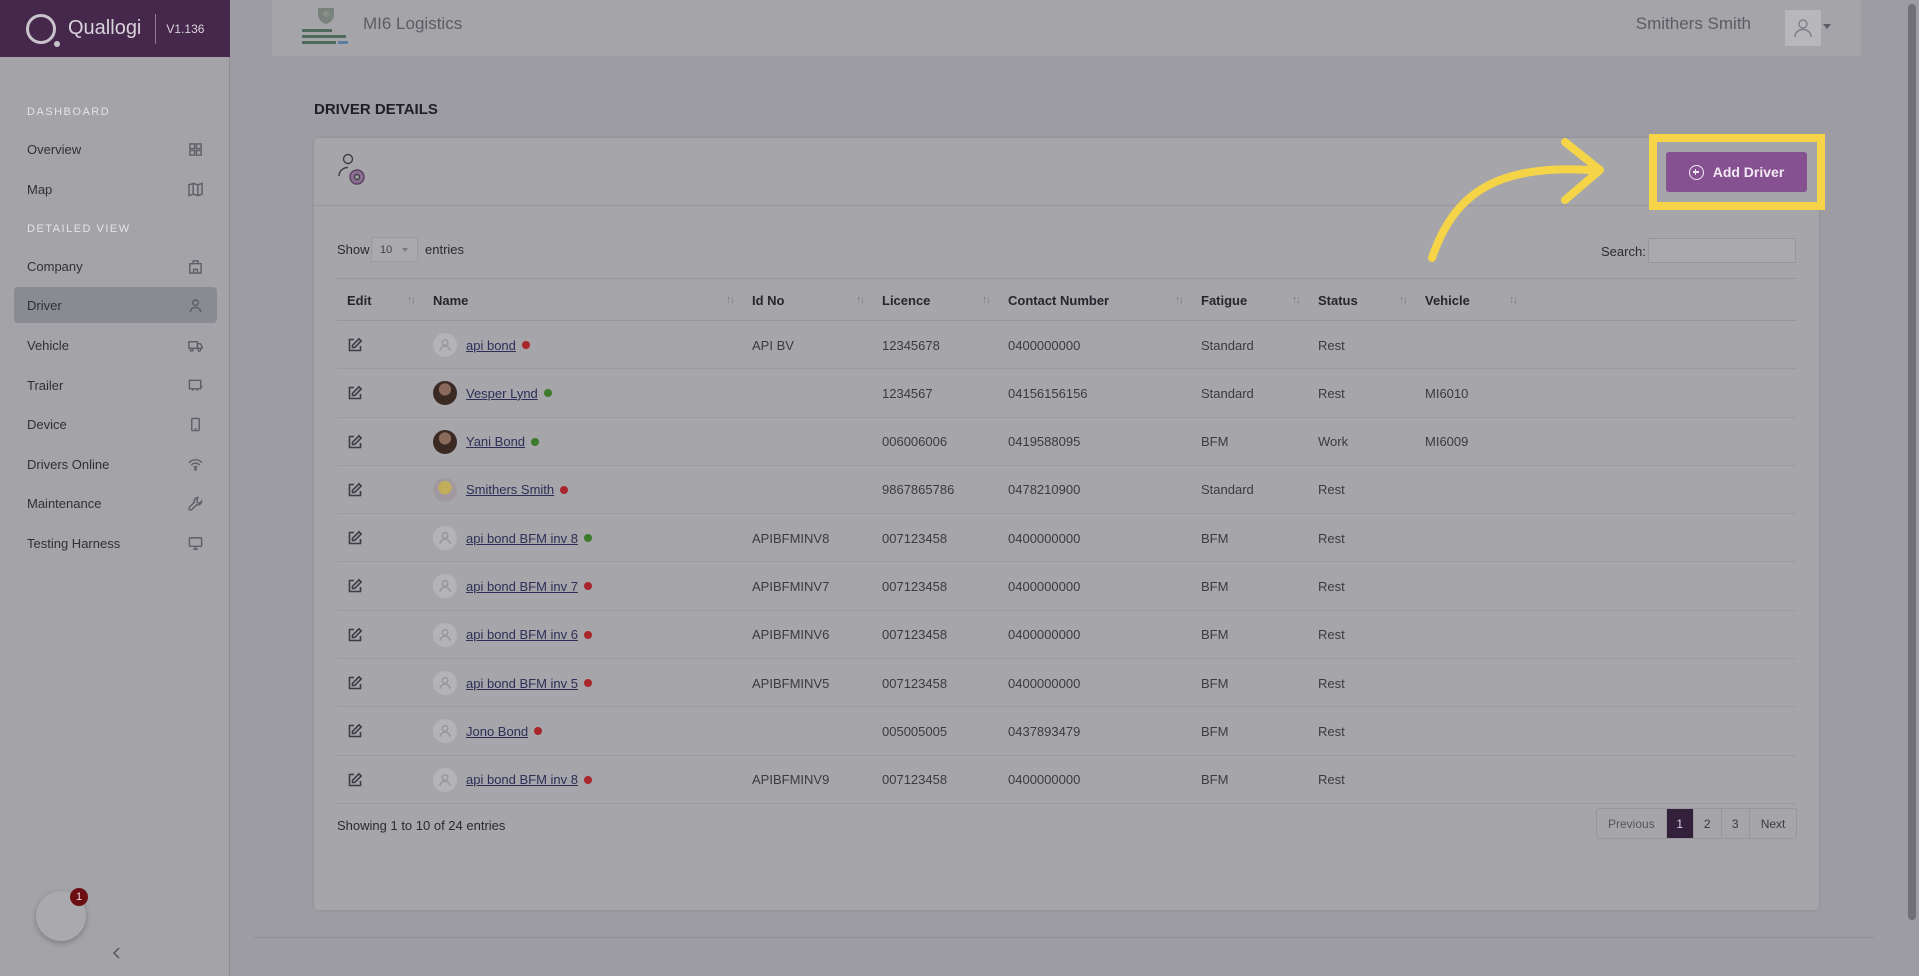  What do you see at coordinates (1094, 300) in the screenshot?
I see `column-header-contact-number: Contact Number ↑↓` at bounding box center [1094, 300].